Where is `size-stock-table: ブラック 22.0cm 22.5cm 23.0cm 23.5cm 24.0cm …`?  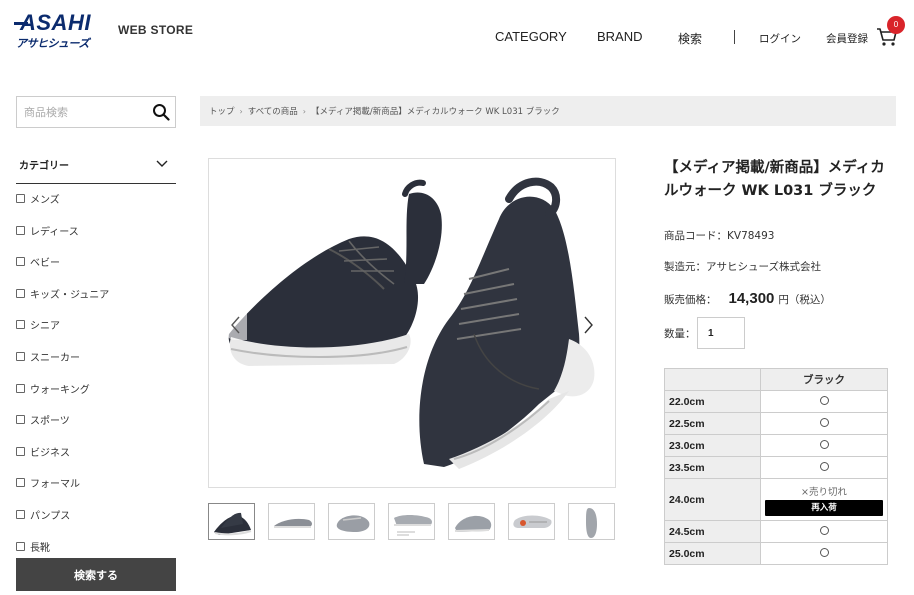
size-stock-table: ブラック 22.0cm 22.5cm 23.0cm 23.5cm 24.0cm … is located at coordinates (776, 466).